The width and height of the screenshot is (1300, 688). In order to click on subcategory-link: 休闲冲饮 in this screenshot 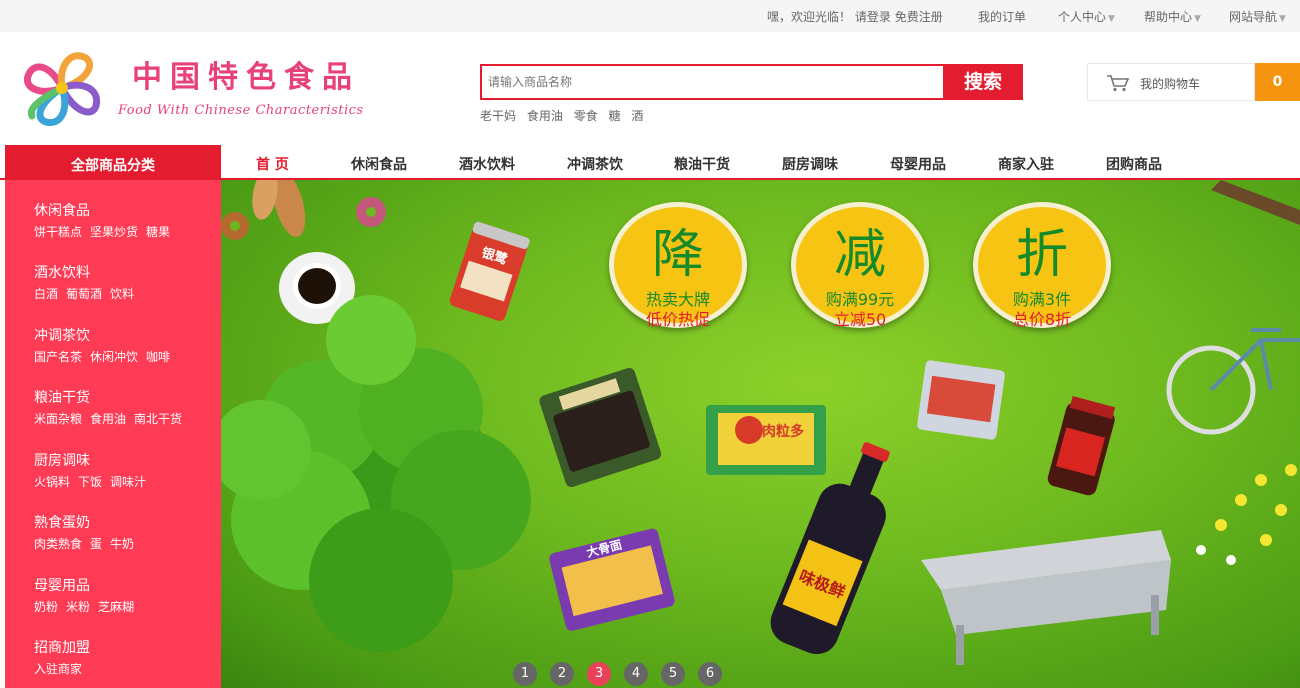, I will do `click(114, 357)`.